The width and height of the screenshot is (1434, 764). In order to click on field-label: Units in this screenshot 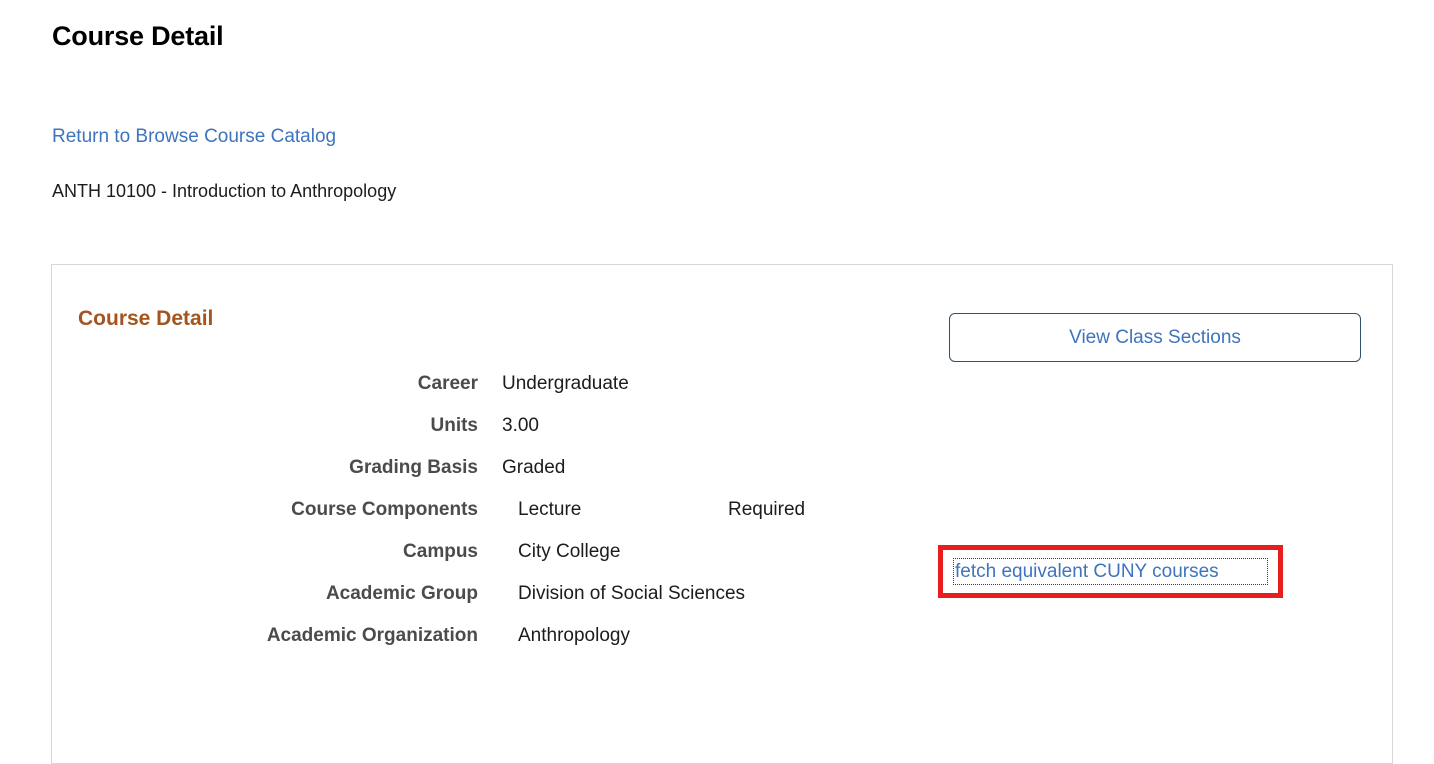, I will do `click(454, 425)`.